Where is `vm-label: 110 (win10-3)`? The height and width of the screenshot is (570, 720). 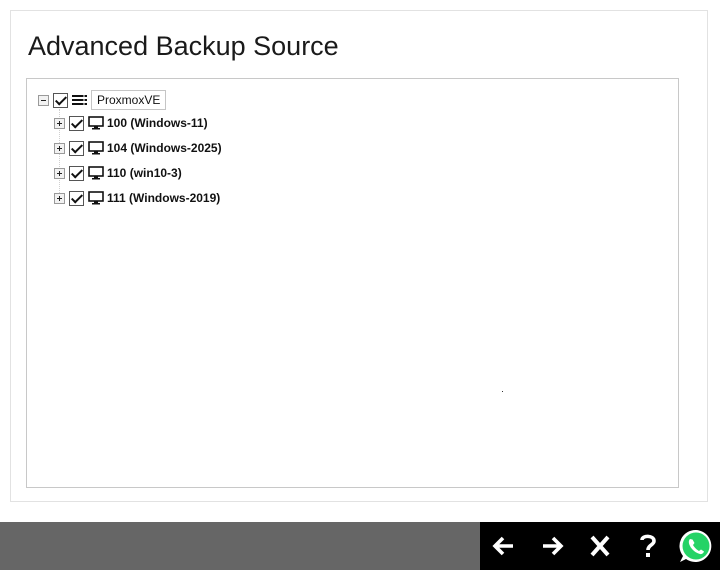 vm-label: 110 (win10-3) is located at coordinates (144, 173).